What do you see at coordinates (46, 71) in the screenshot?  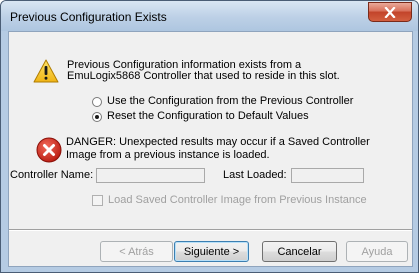 I see `warning-icon` at bounding box center [46, 71].